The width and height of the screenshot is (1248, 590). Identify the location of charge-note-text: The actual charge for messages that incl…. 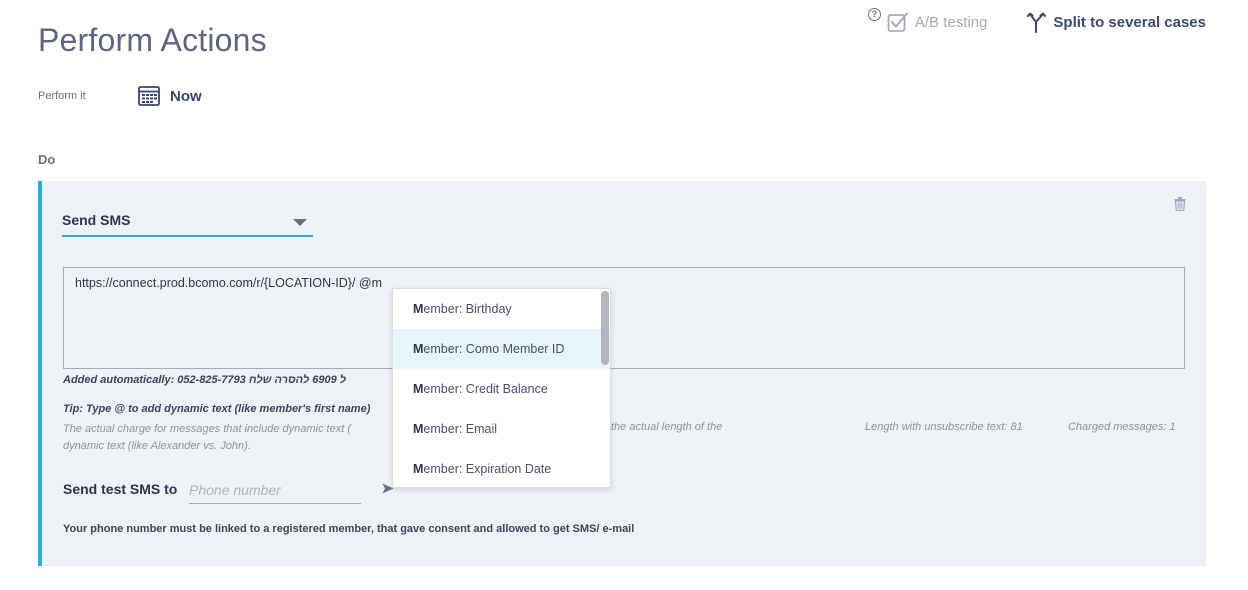
(207, 429).